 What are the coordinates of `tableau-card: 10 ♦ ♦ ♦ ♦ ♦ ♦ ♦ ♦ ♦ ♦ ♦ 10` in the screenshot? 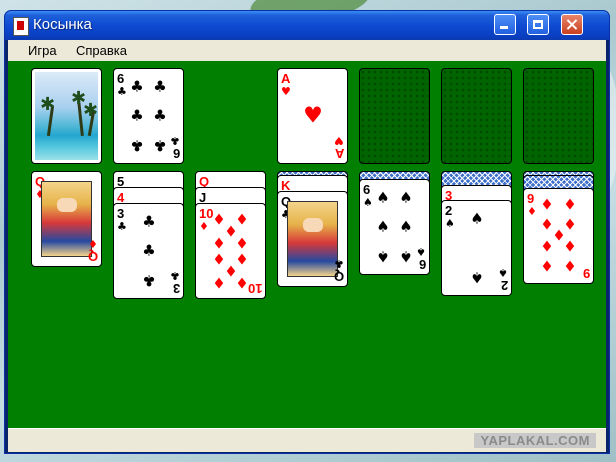 It's located at (230, 251).